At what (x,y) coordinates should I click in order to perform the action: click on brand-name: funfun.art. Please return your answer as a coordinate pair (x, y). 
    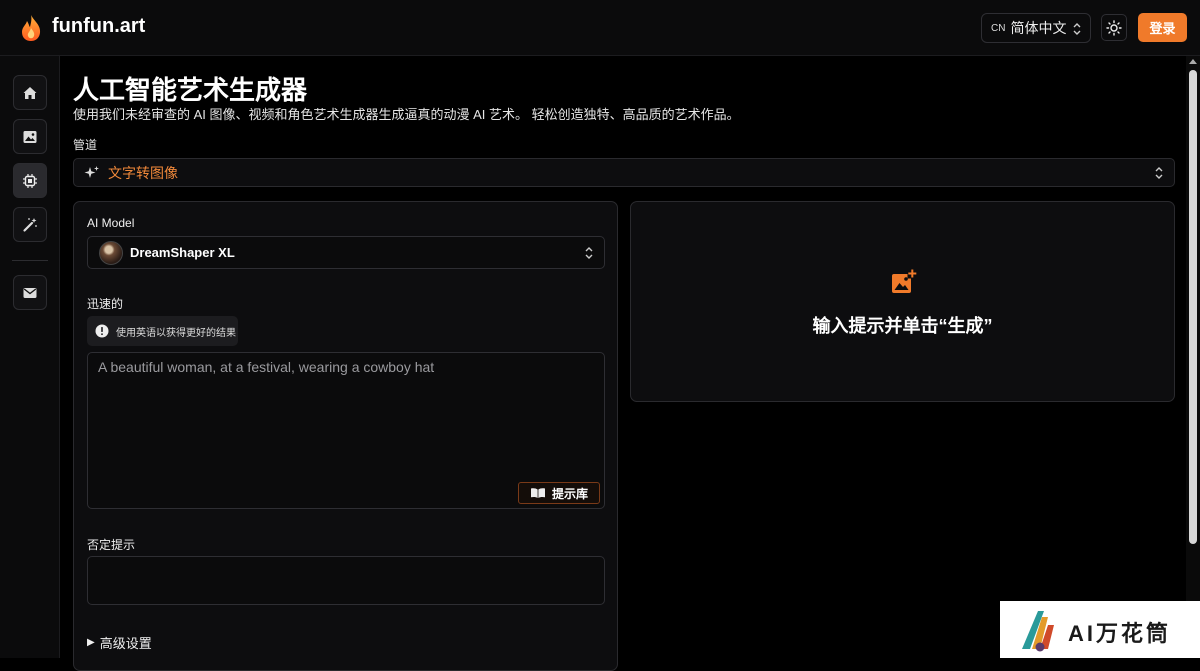
    Looking at the image, I should click on (98, 26).